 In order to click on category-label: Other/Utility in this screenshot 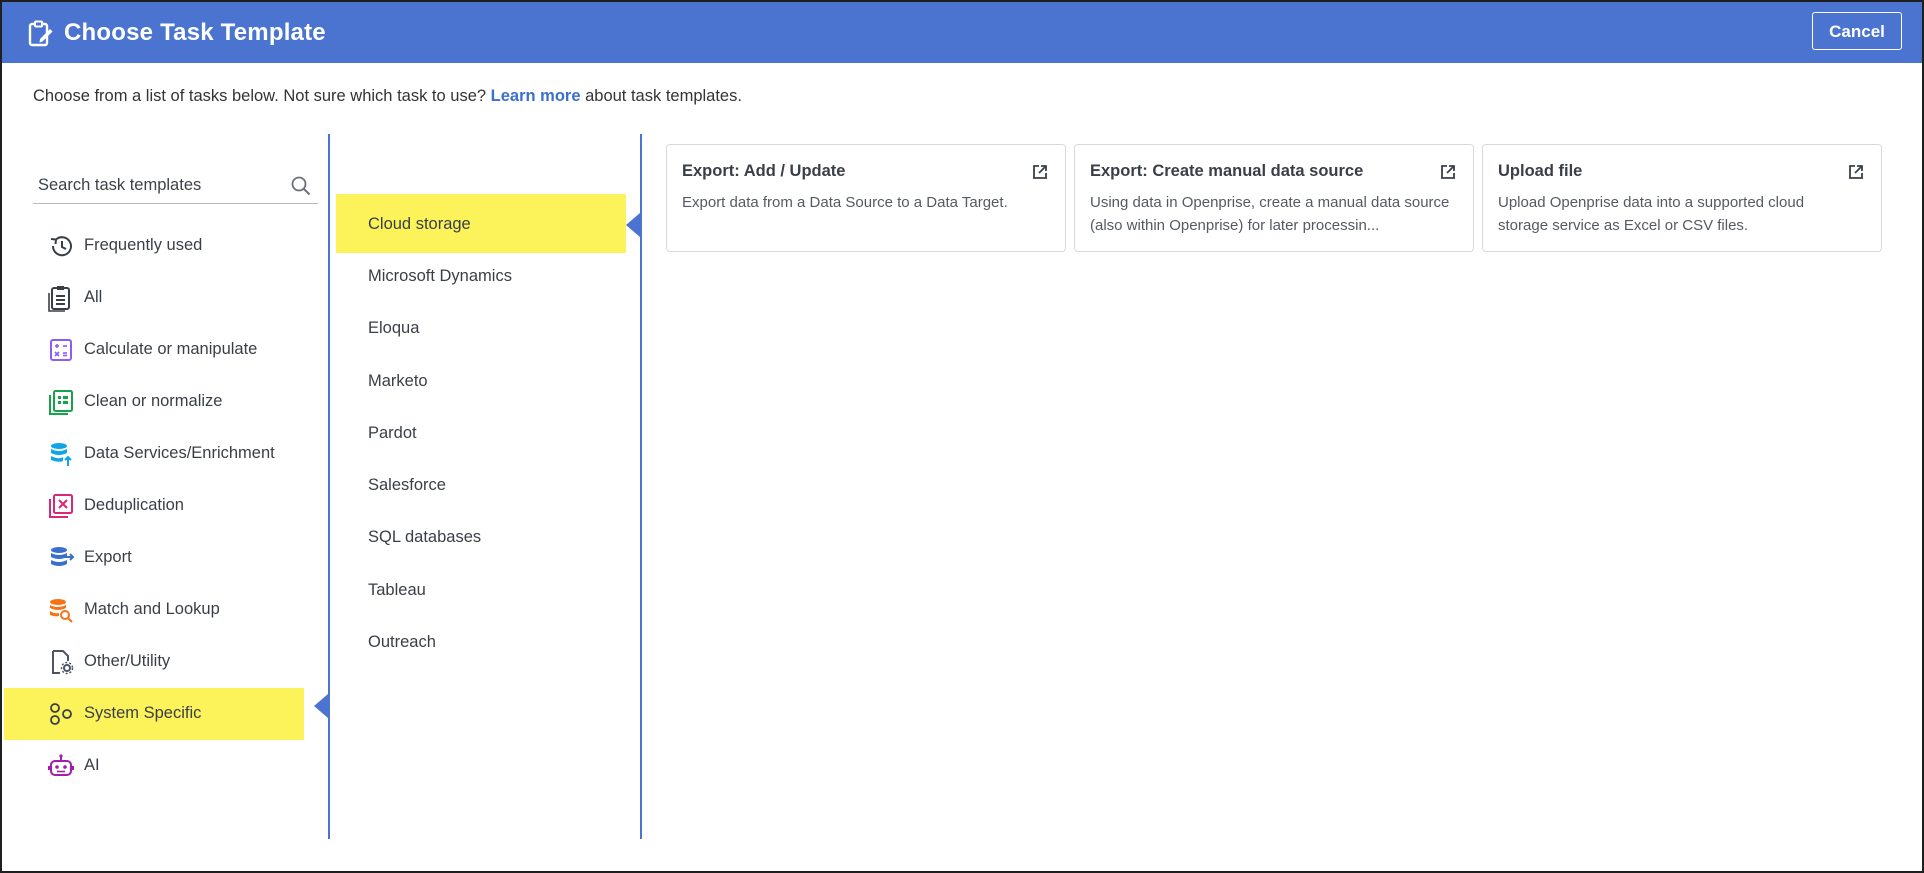, I will do `click(127, 661)`.